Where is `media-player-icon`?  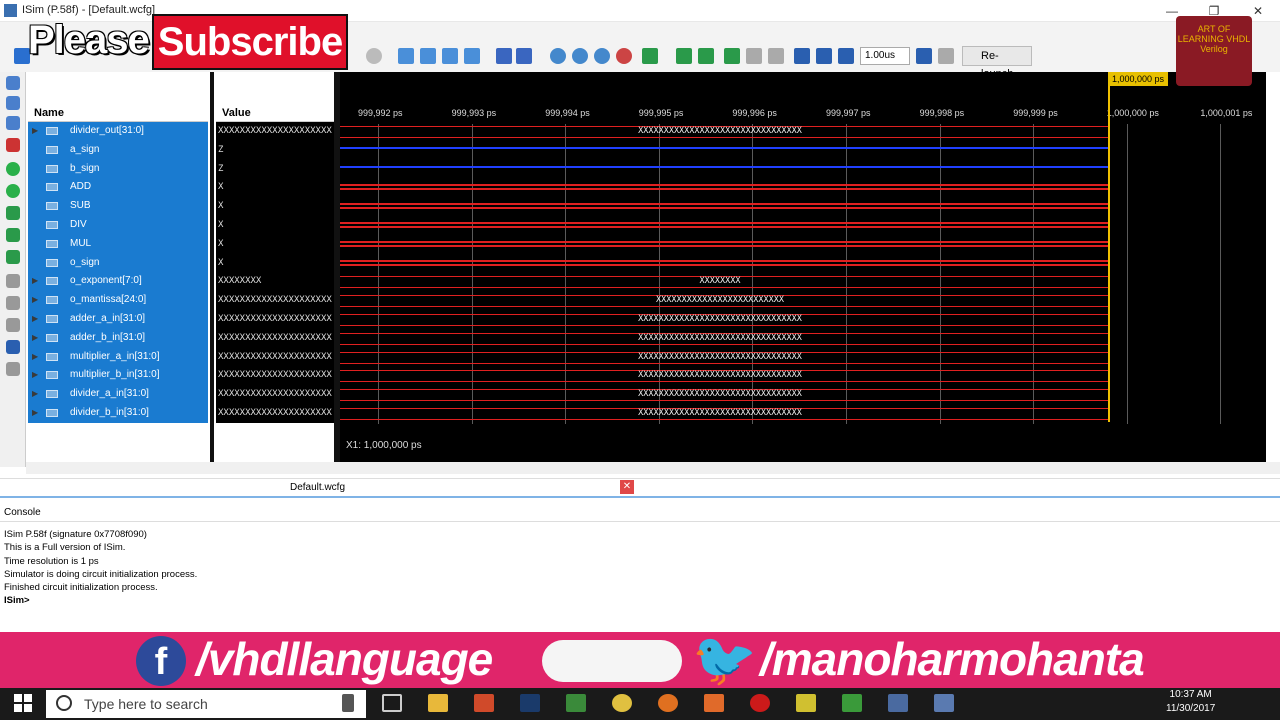
media-player-icon is located at coordinates (484, 703).